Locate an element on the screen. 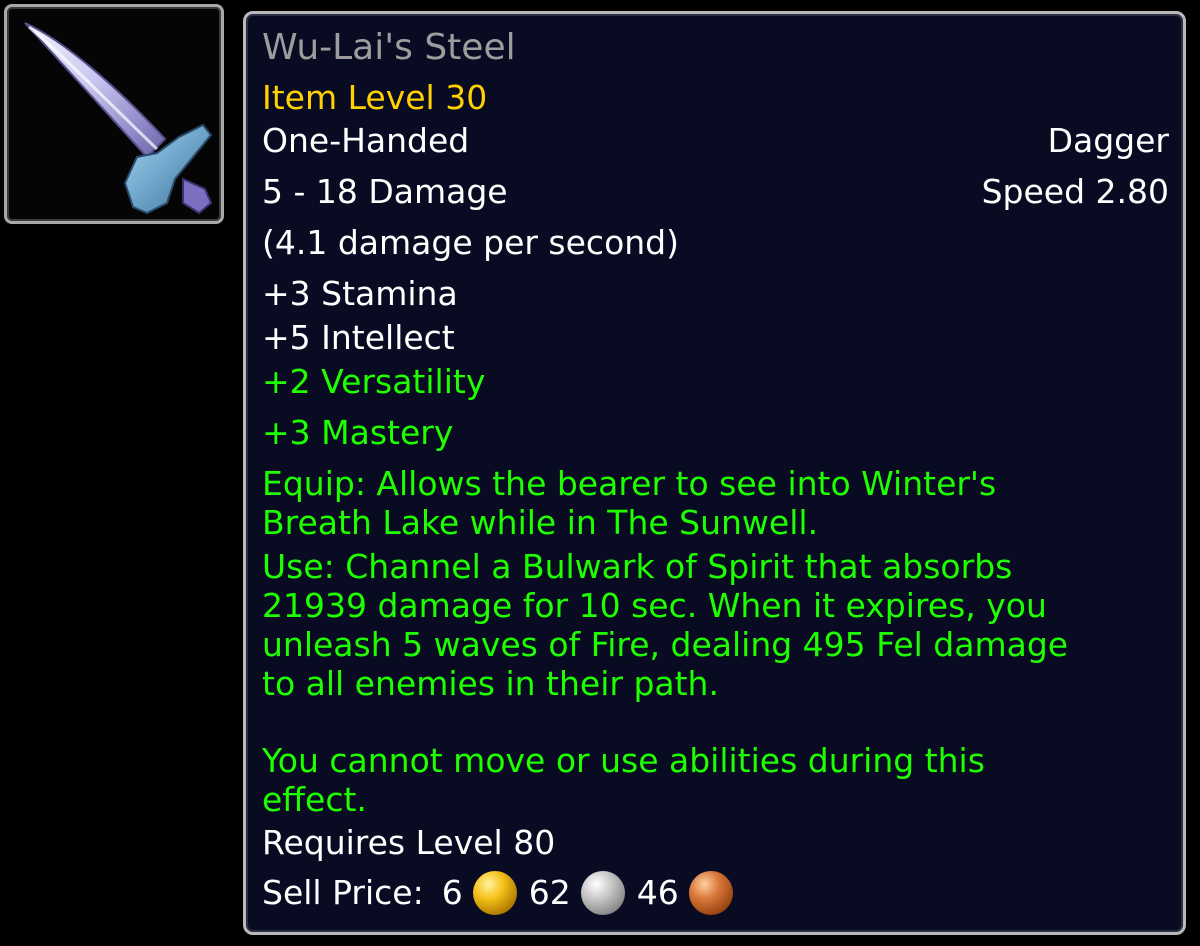 The image size is (1200, 946). stat-intellect: +5 Intellect is located at coordinates (358, 337).